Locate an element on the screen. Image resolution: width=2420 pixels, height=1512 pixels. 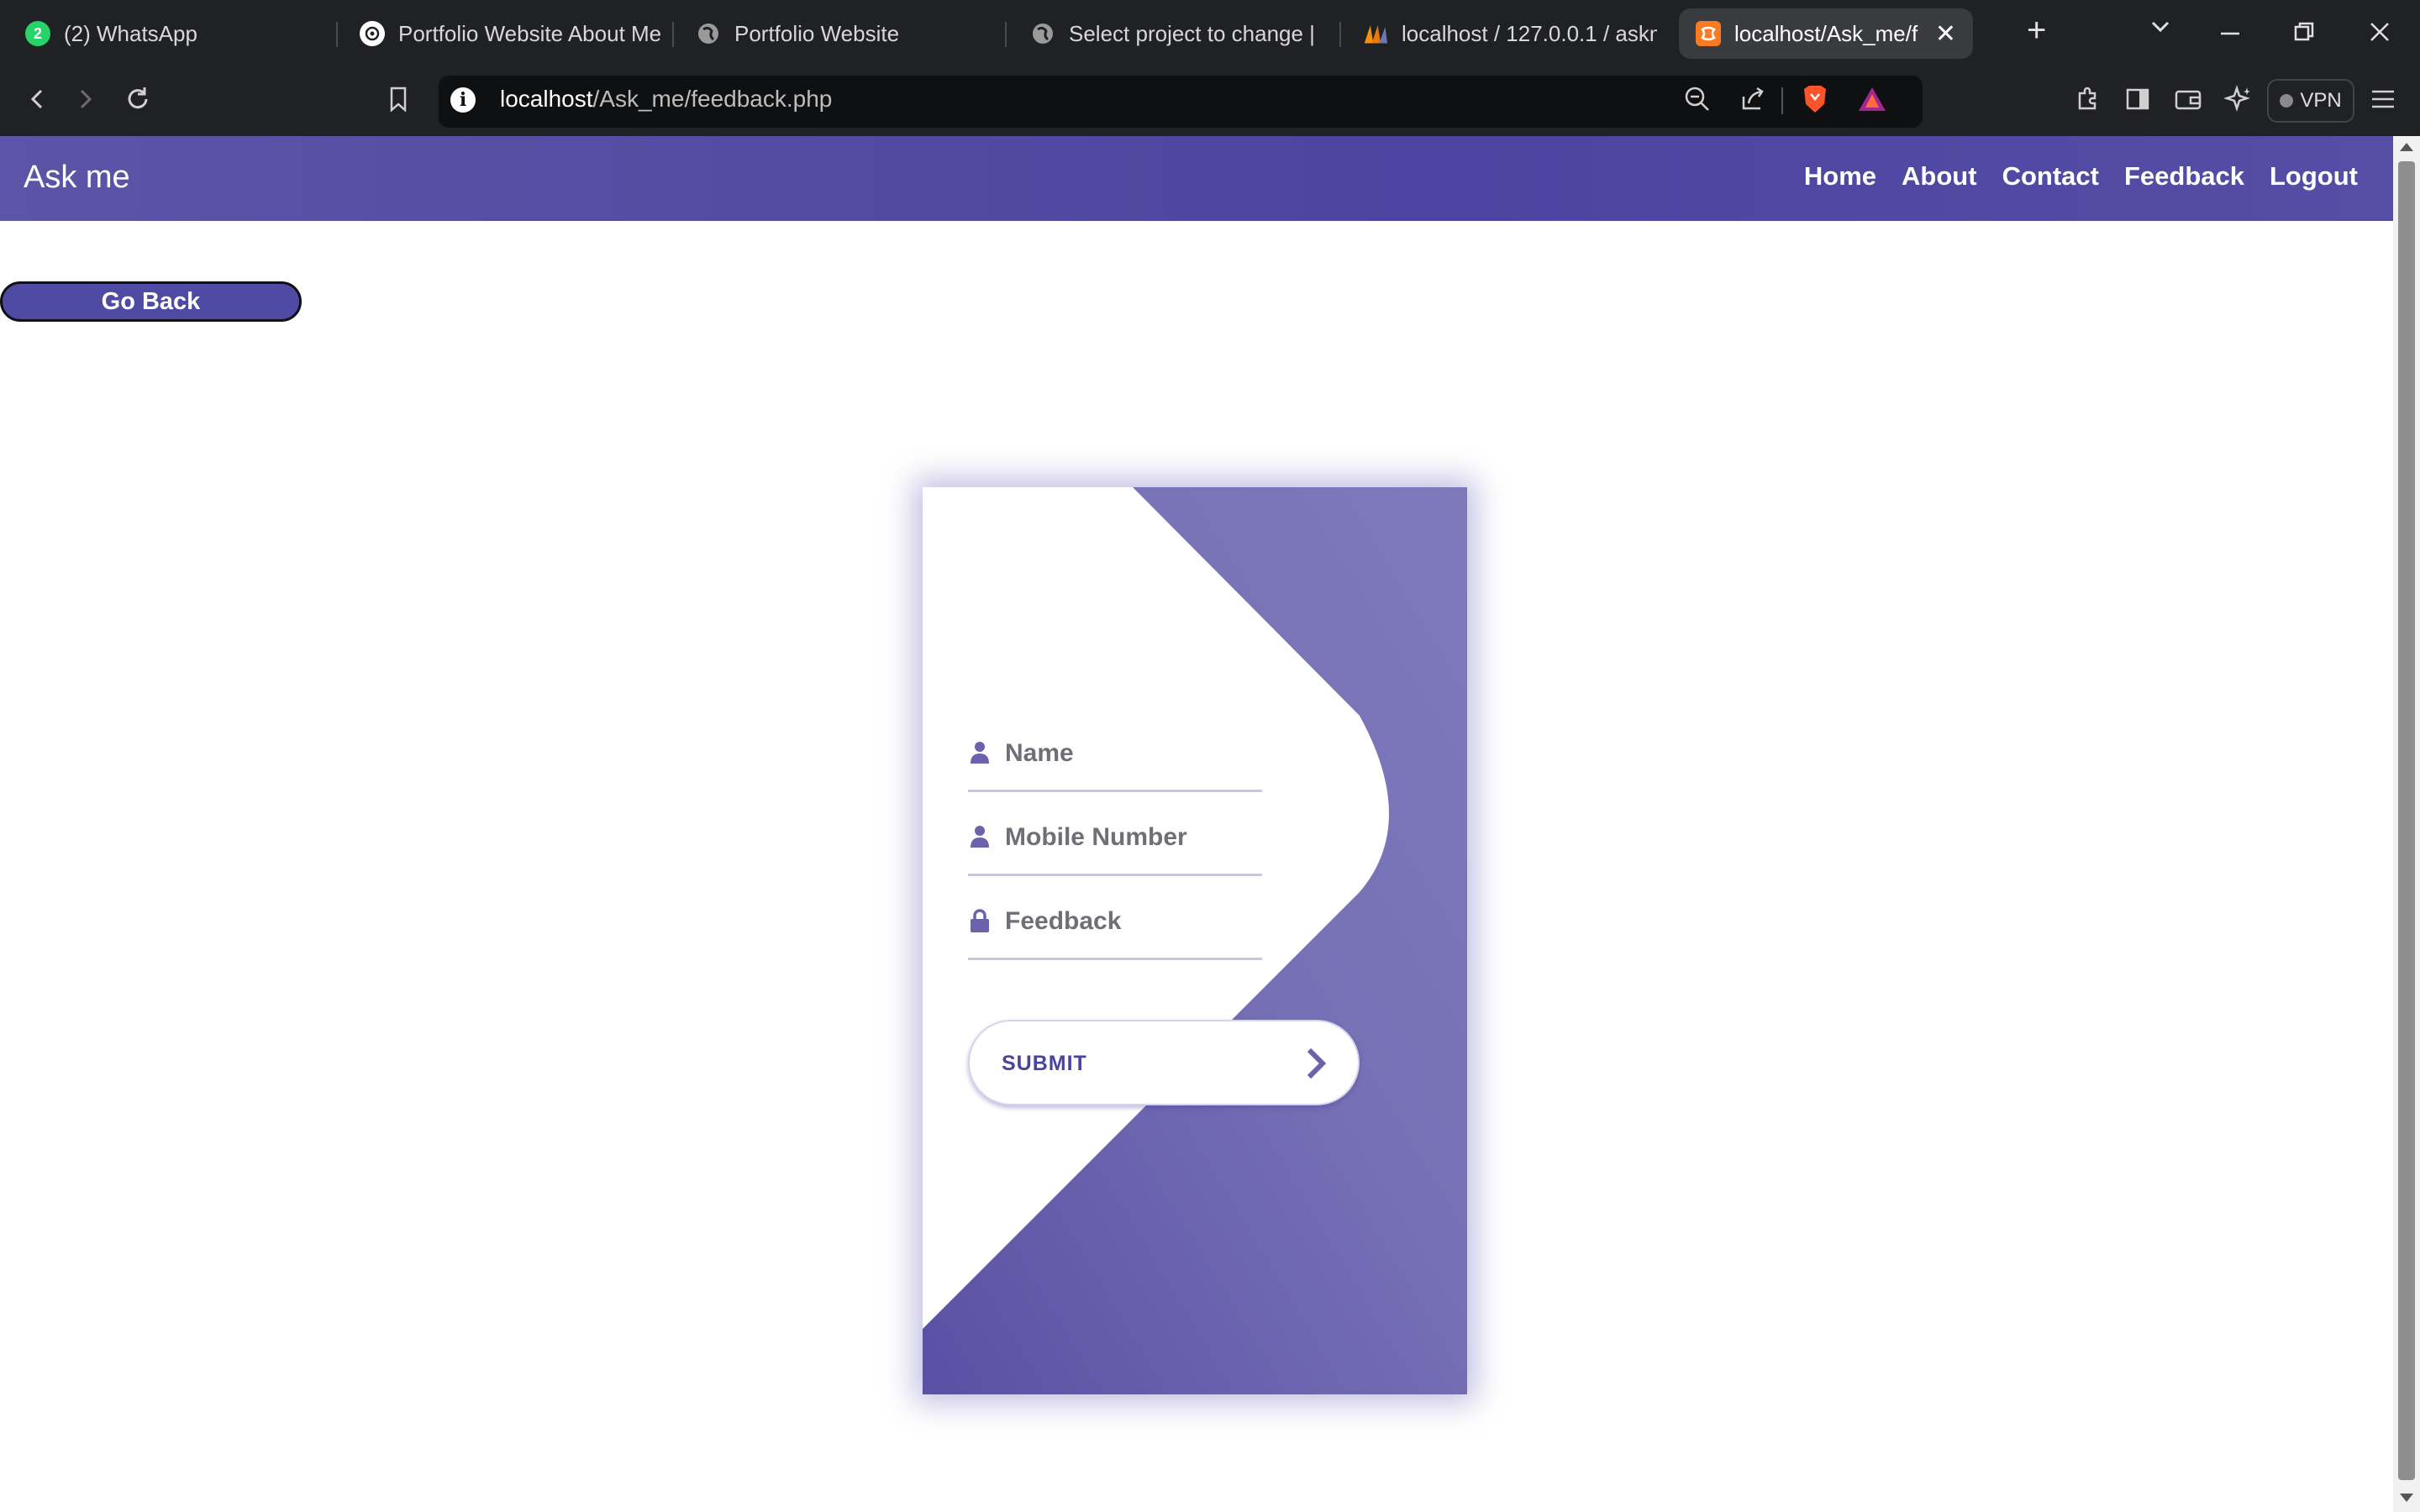
phpmyadmin-icon is located at coordinates (1376, 33).